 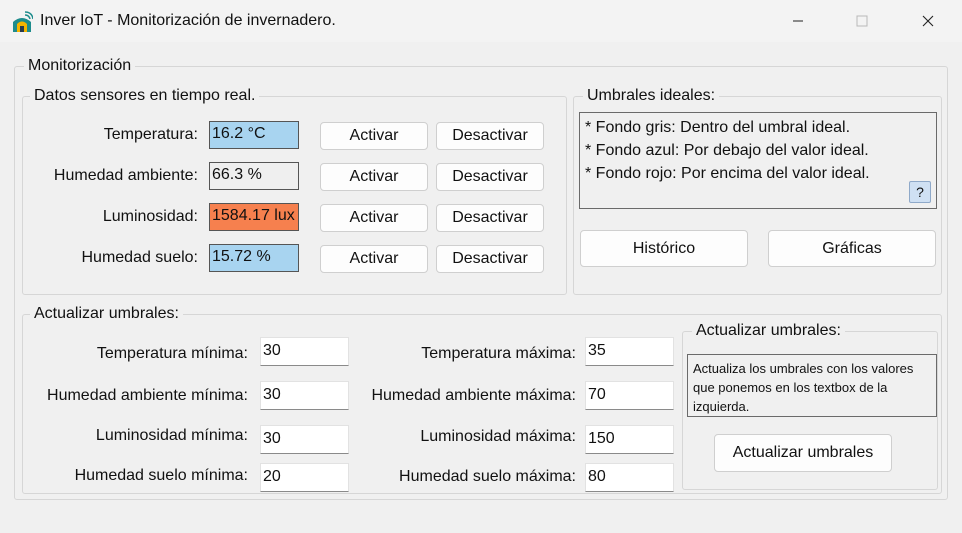 What do you see at coordinates (304, 351) in the screenshot?
I see `temp-min-input: 30` at bounding box center [304, 351].